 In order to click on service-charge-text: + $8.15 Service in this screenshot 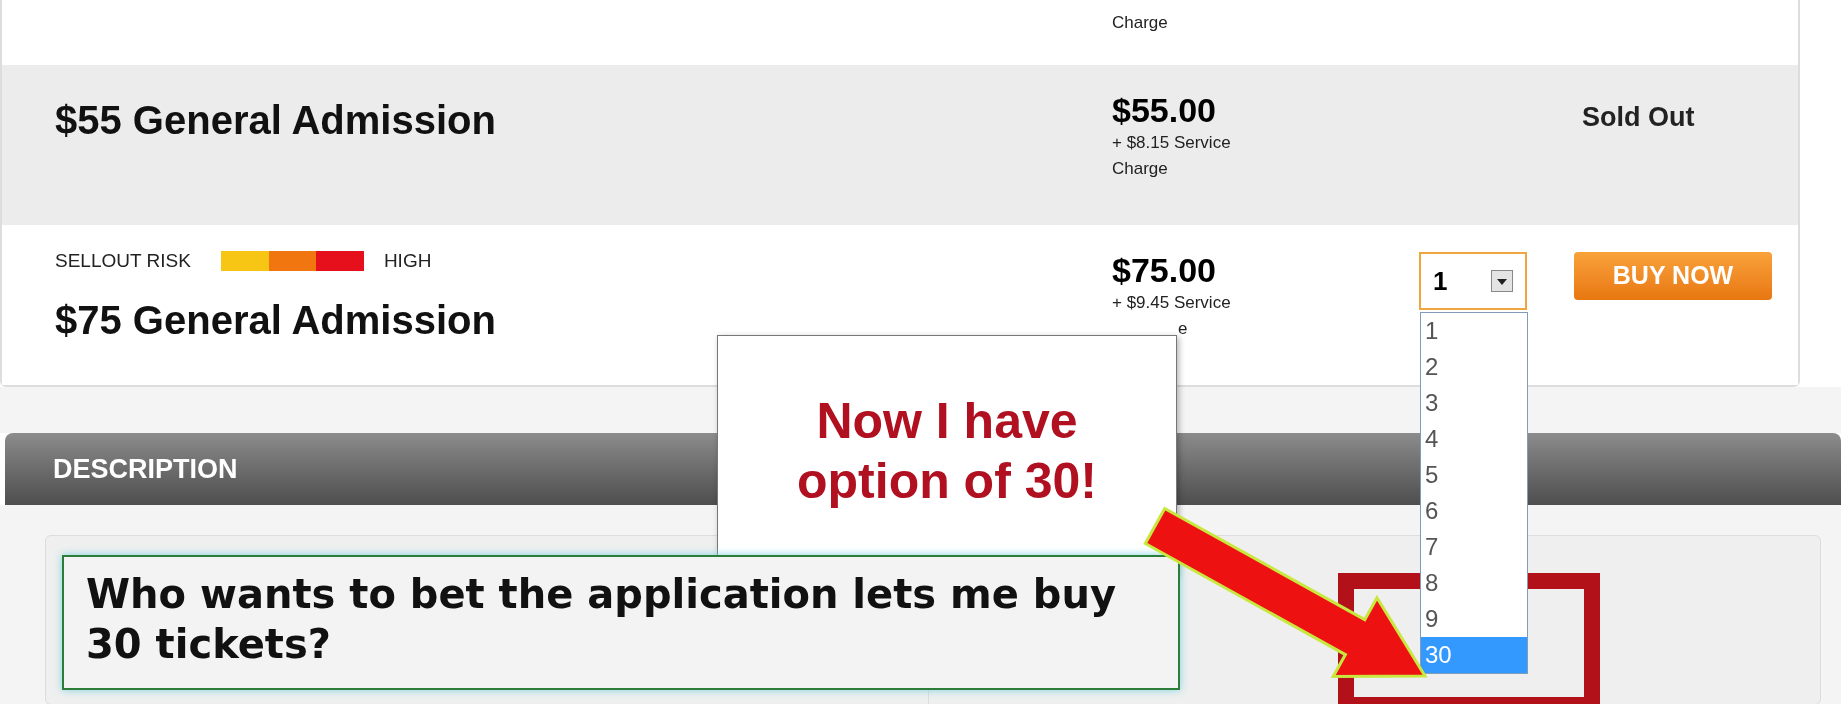, I will do `click(1171, 143)`.